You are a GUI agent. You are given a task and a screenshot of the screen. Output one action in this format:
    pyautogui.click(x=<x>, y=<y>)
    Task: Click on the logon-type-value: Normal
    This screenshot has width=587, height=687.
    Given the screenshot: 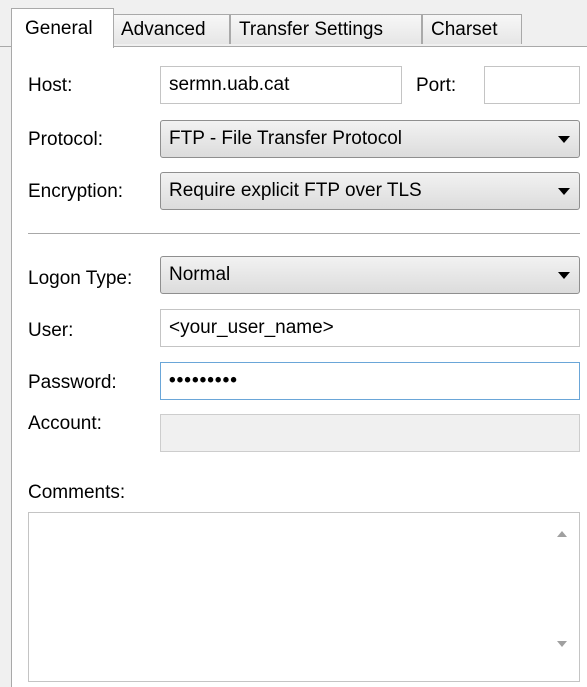 What is the action you would take?
    pyautogui.click(x=200, y=274)
    